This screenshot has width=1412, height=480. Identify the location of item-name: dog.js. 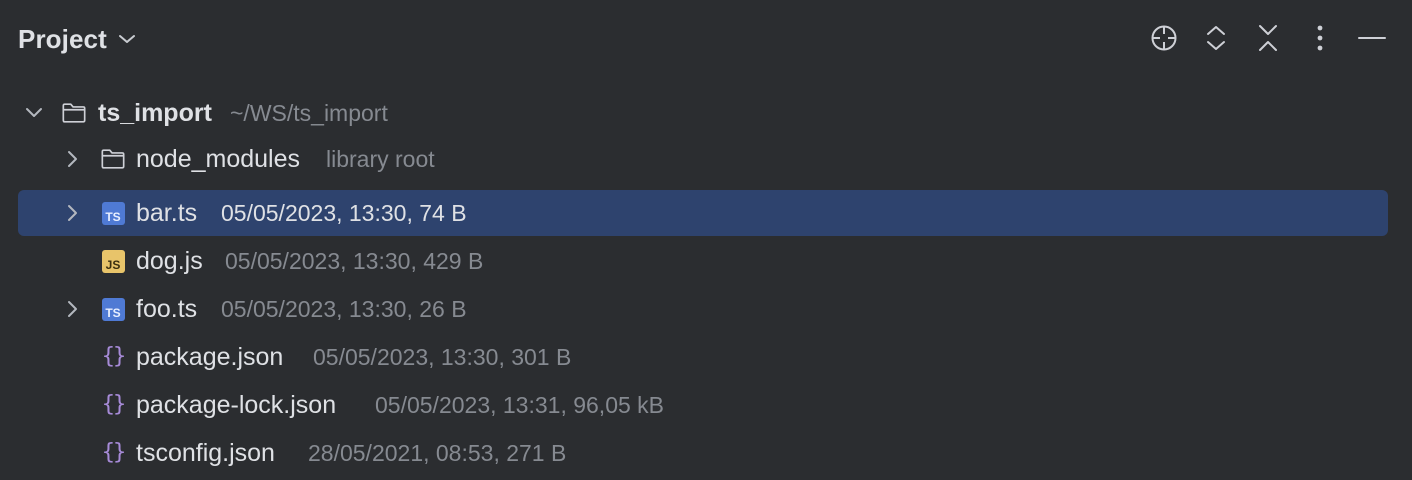
(169, 260).